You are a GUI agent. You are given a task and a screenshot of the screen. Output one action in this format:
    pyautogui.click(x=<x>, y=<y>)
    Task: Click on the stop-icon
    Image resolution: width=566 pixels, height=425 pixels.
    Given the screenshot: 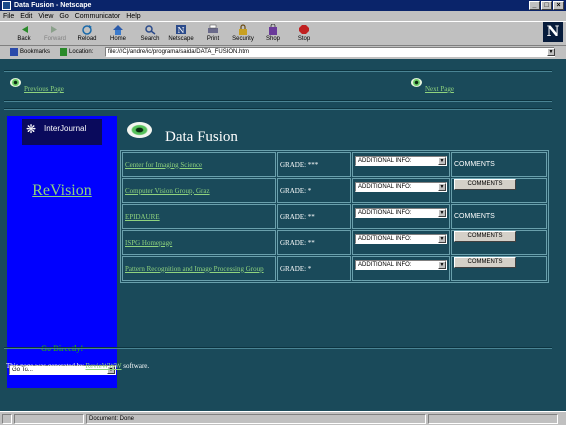 What is the action you would take?
    pyautogui.click(x=304, y=29)
    